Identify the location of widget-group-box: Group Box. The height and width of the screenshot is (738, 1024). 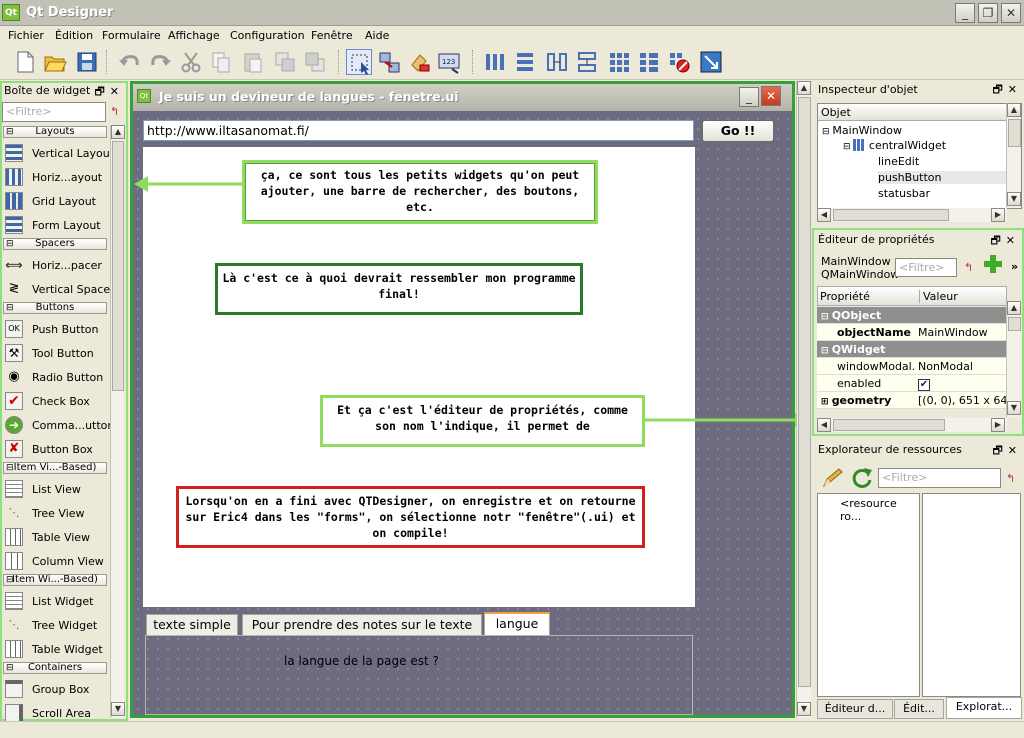
(56, 689).